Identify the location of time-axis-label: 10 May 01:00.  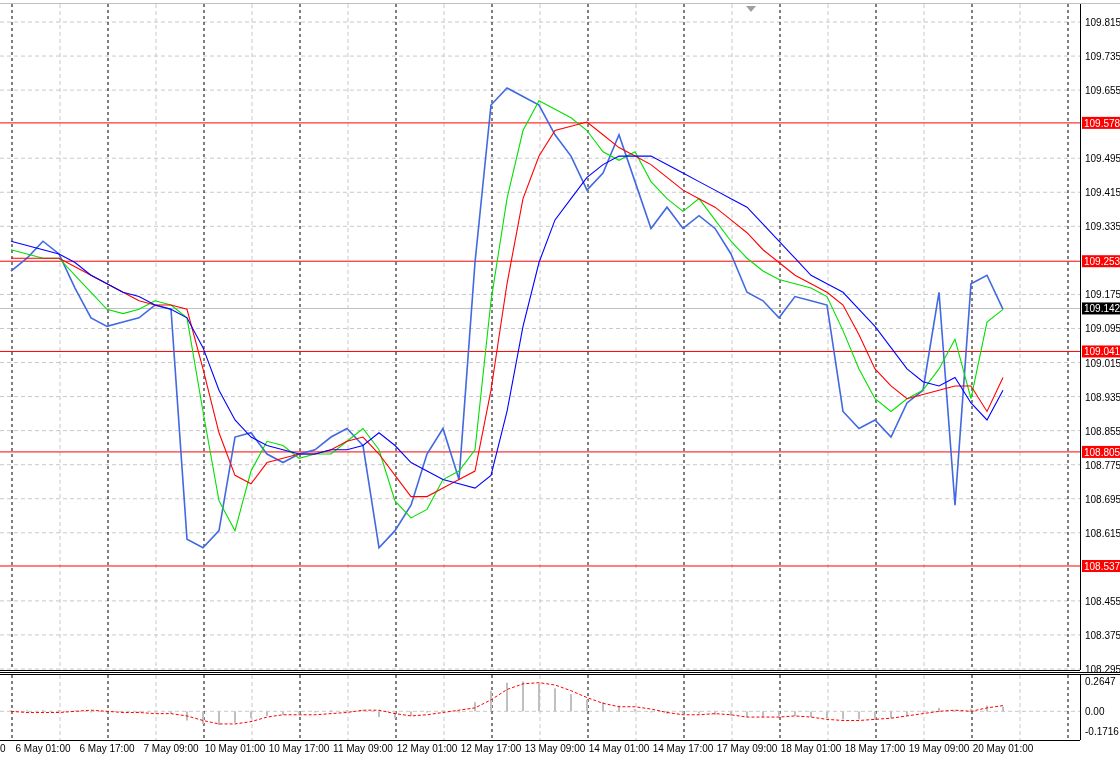
(235, 748).